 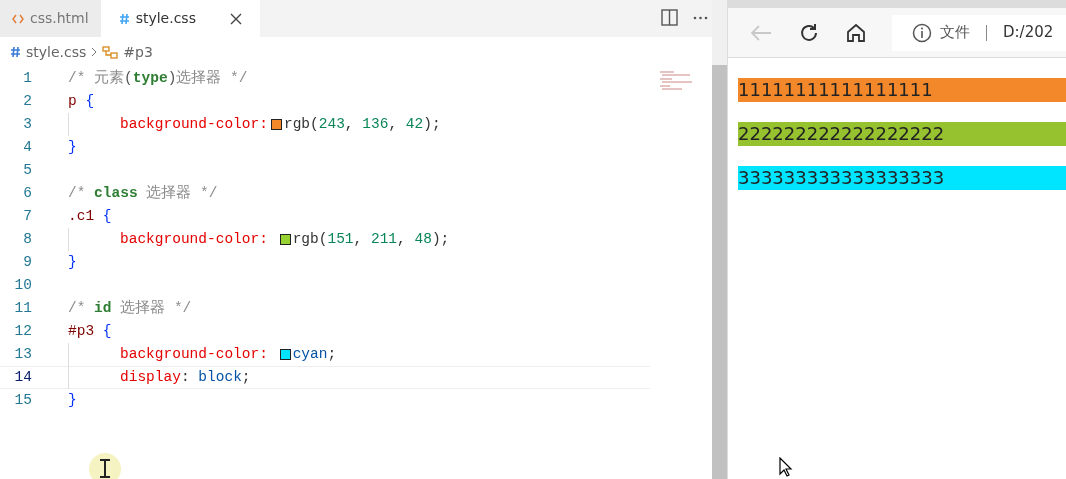 I want to click on code-line: display: block;, so click(x=159, y=377).